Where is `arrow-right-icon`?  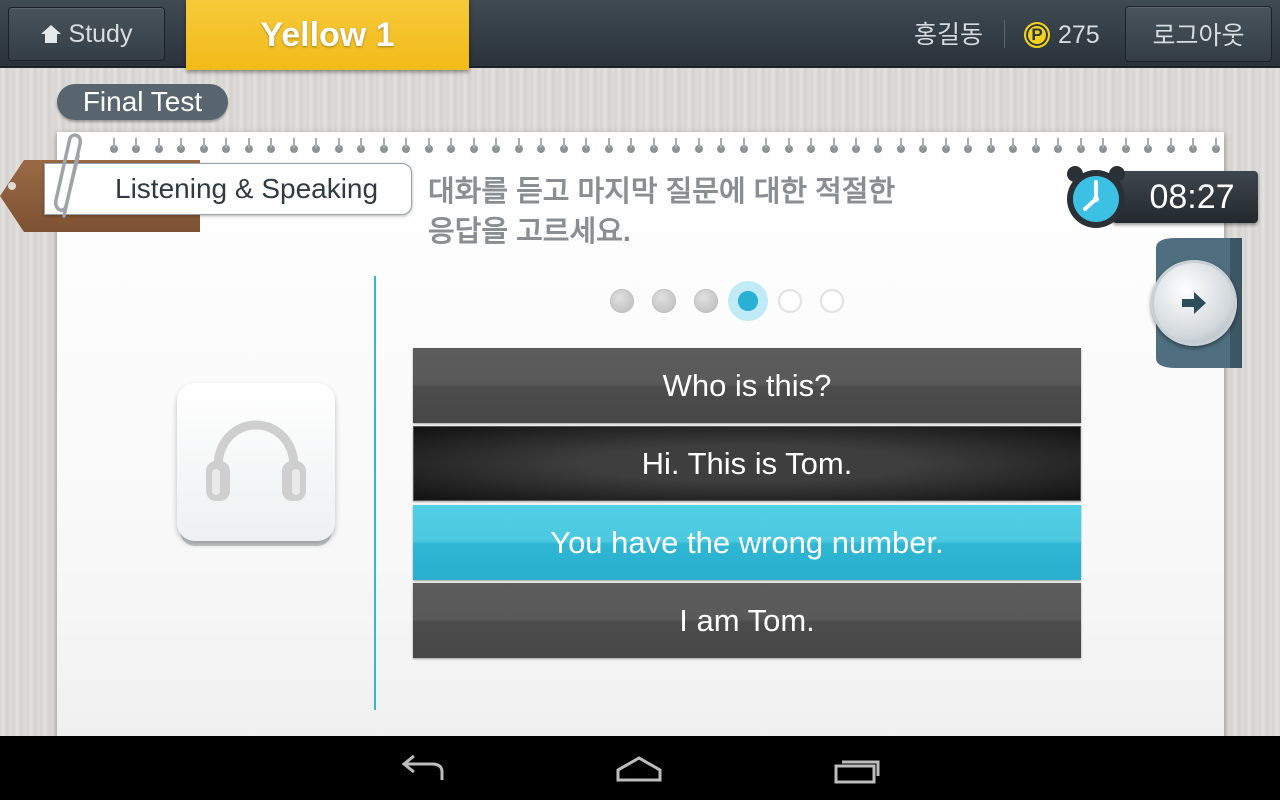
arrow-right-icon is located at coordinates (1194, 303).